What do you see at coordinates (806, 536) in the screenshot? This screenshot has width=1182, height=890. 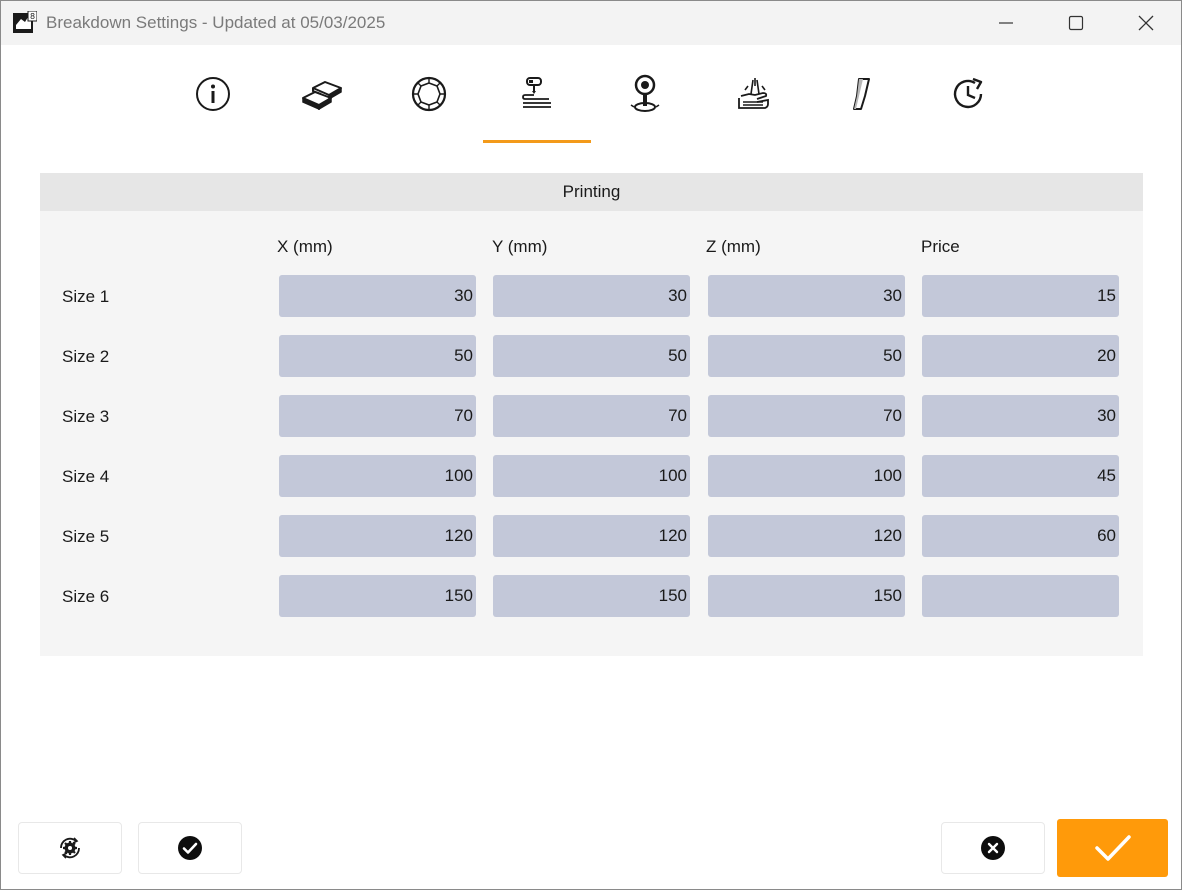 I see `size-5-z-input: 120` at bounding box center [806, 536].